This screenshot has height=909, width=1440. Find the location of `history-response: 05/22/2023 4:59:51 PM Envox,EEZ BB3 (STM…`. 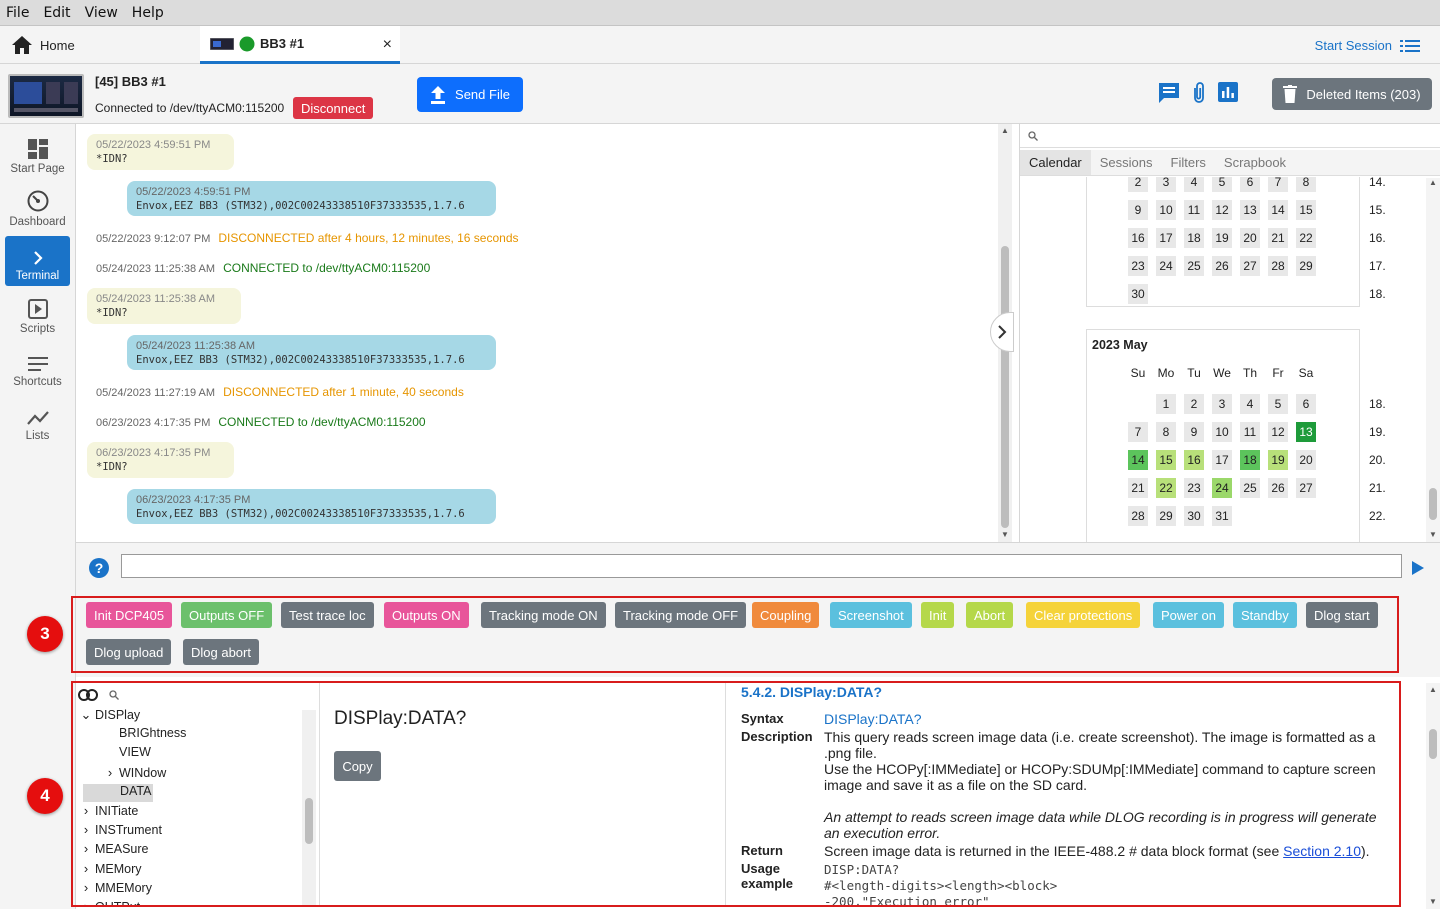

history-response: 05/22/2023 4:59:51 PM Envox,EEZ BB3 (STM… is located at coordinates (311, 198).